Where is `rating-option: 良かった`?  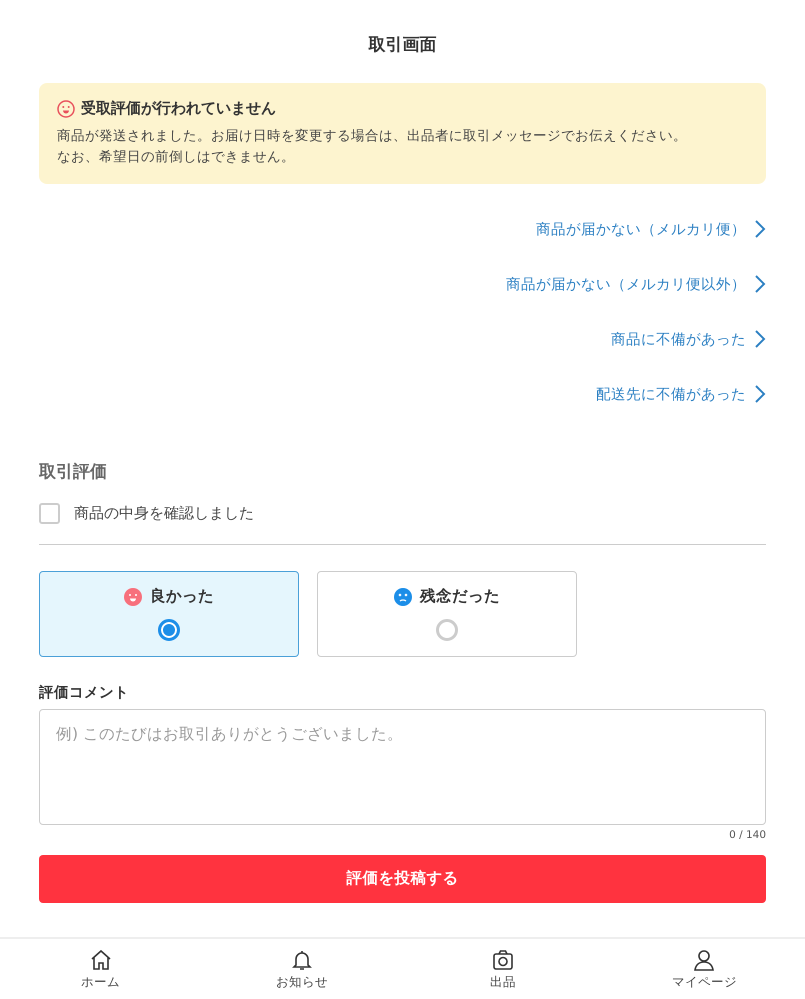
rating-option: 良かった is located at coordinates (169, 613).